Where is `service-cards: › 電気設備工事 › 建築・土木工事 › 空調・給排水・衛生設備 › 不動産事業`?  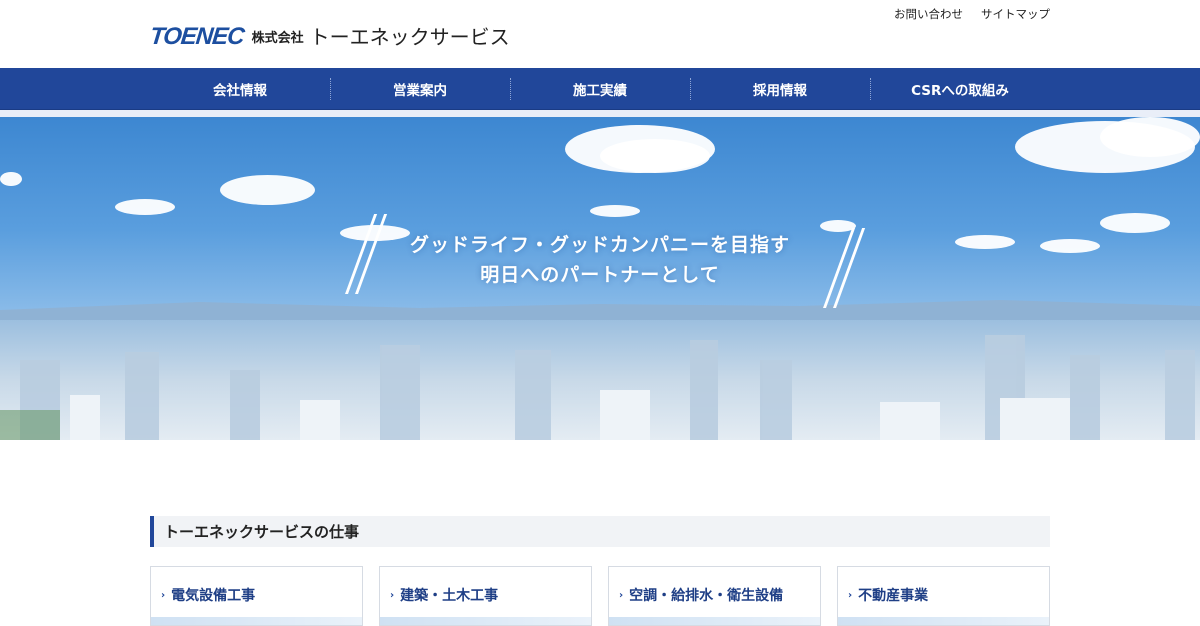 service-cards: › 電気設備工事 › 建築・土木工事 › 空調・給排水・衛生設備 › 不動産事業 is located at coordinates (600, 596).